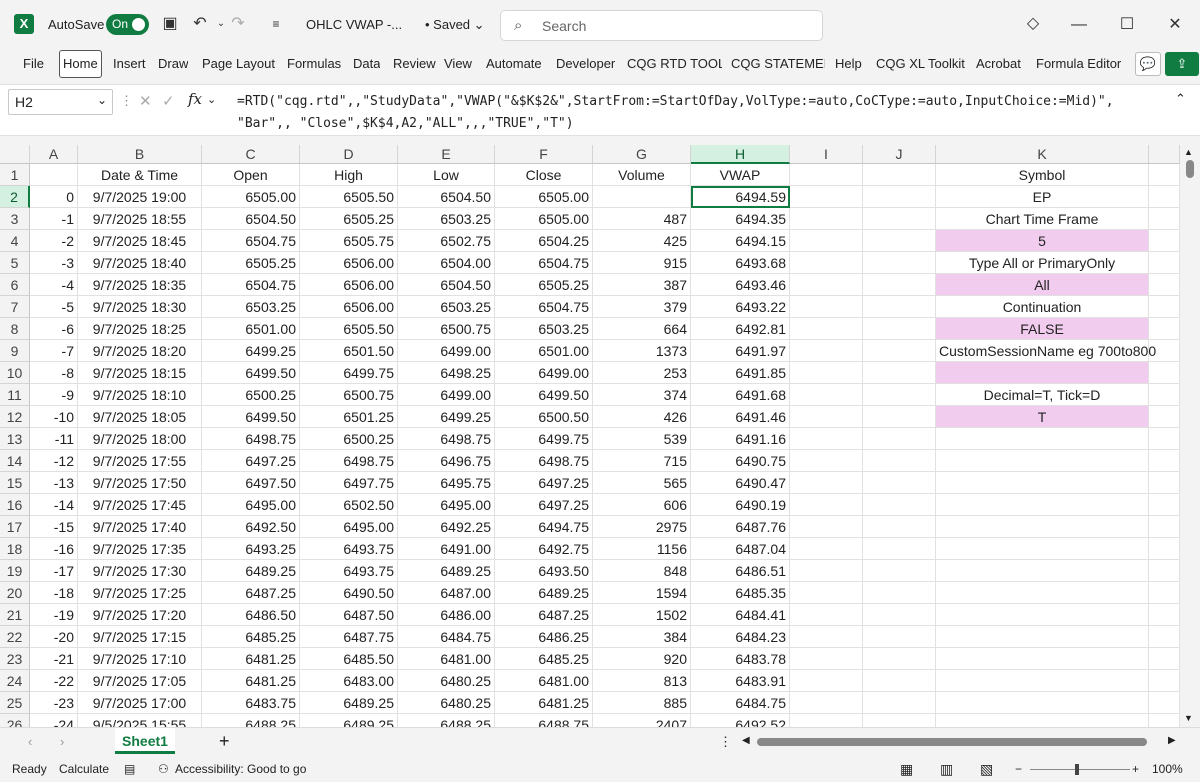 The width and height of the screenshot is (1200, 782). What do you see at coordinates (140, 439) in the screenshot?
I see `cell-b13: 9/7/2025 18:00` at bounding box center [140, 439].